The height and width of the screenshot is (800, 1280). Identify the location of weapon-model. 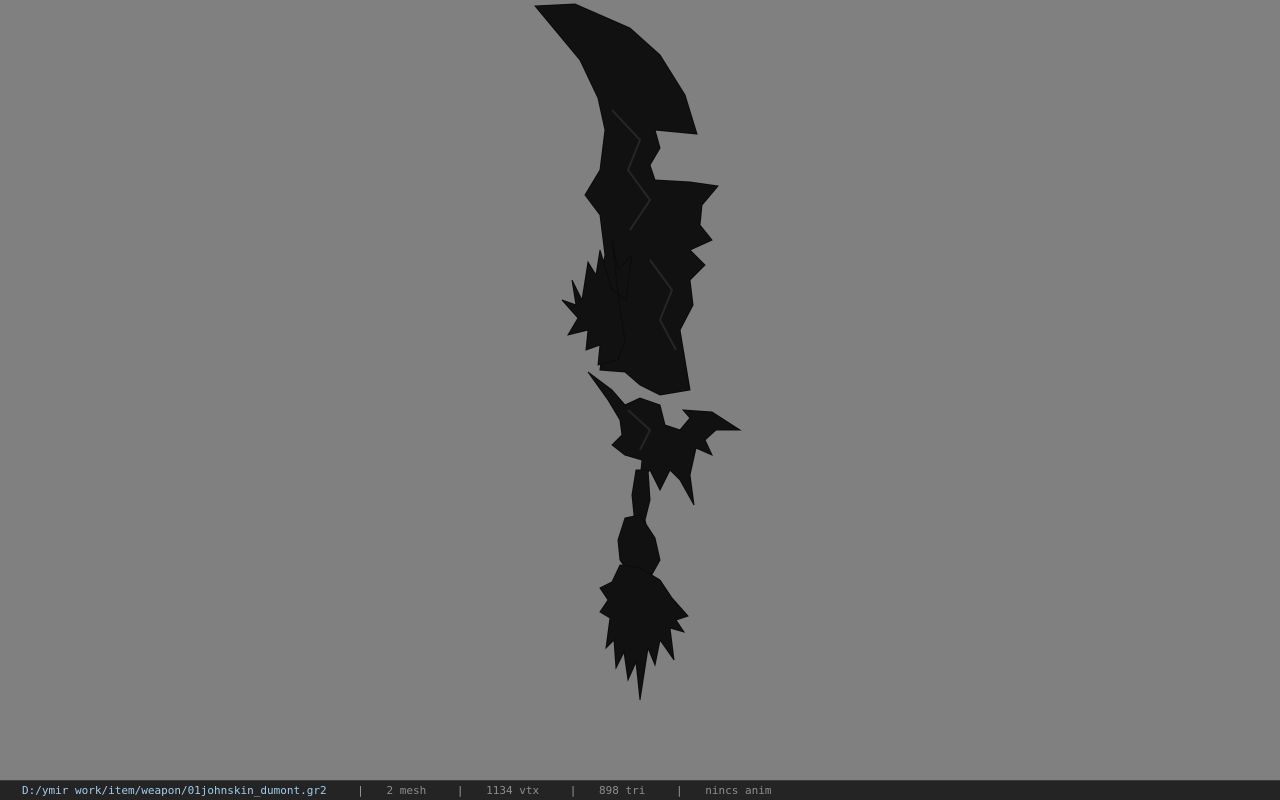
(637, 352).